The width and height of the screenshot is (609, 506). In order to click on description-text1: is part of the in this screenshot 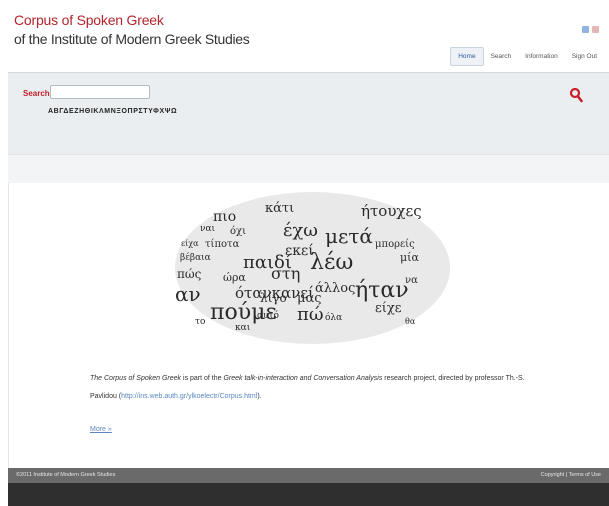, I will do `click(202, 378)`.